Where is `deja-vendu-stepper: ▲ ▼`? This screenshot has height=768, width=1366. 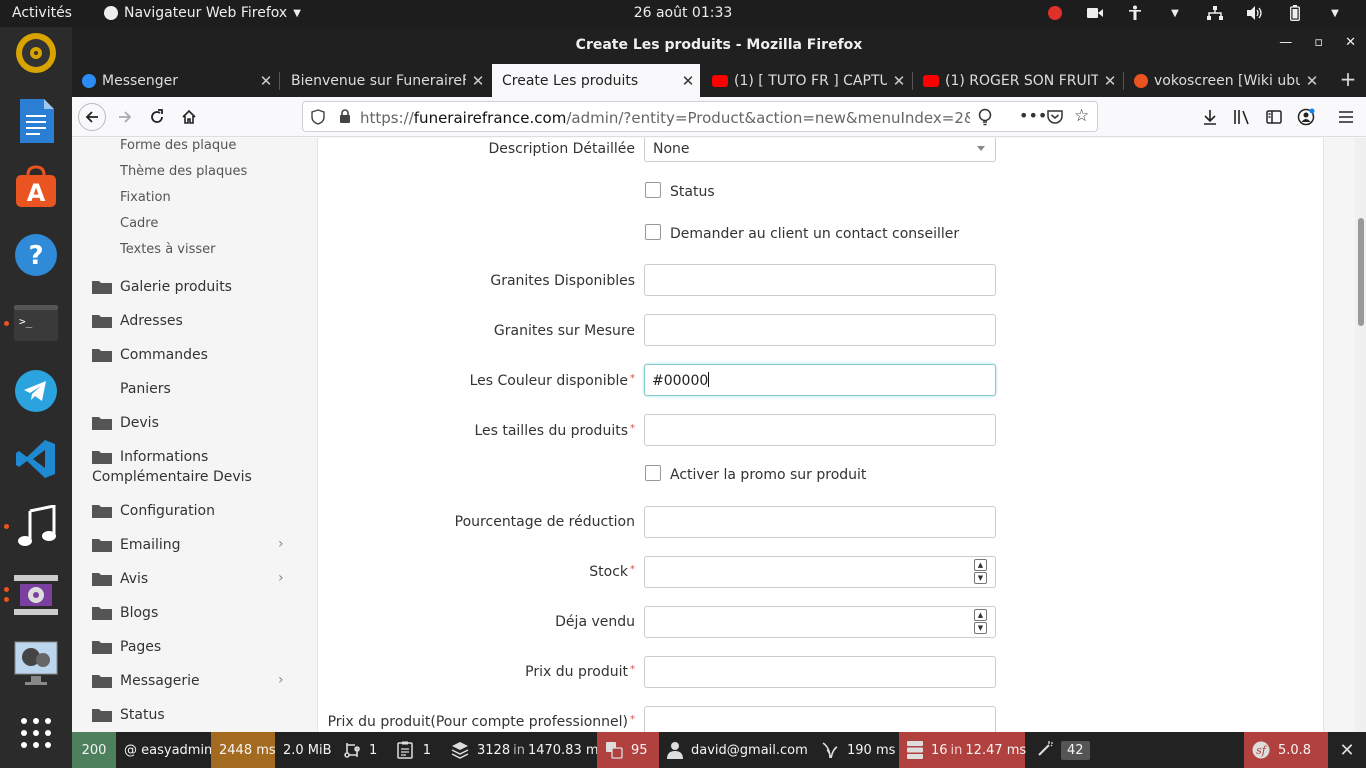
deja-vendu-stepper: ▲ ▼ is located at coordinates (980, 622).